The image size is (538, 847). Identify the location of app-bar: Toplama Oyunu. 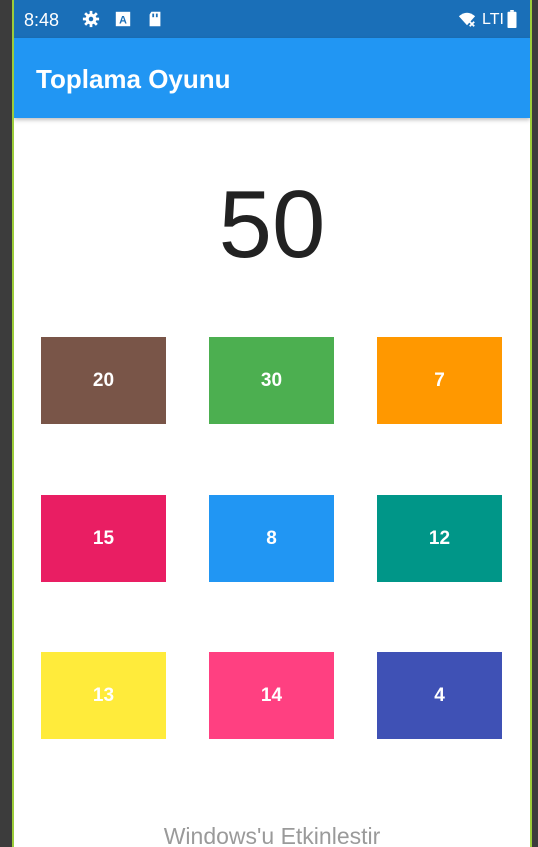
(272, 78).